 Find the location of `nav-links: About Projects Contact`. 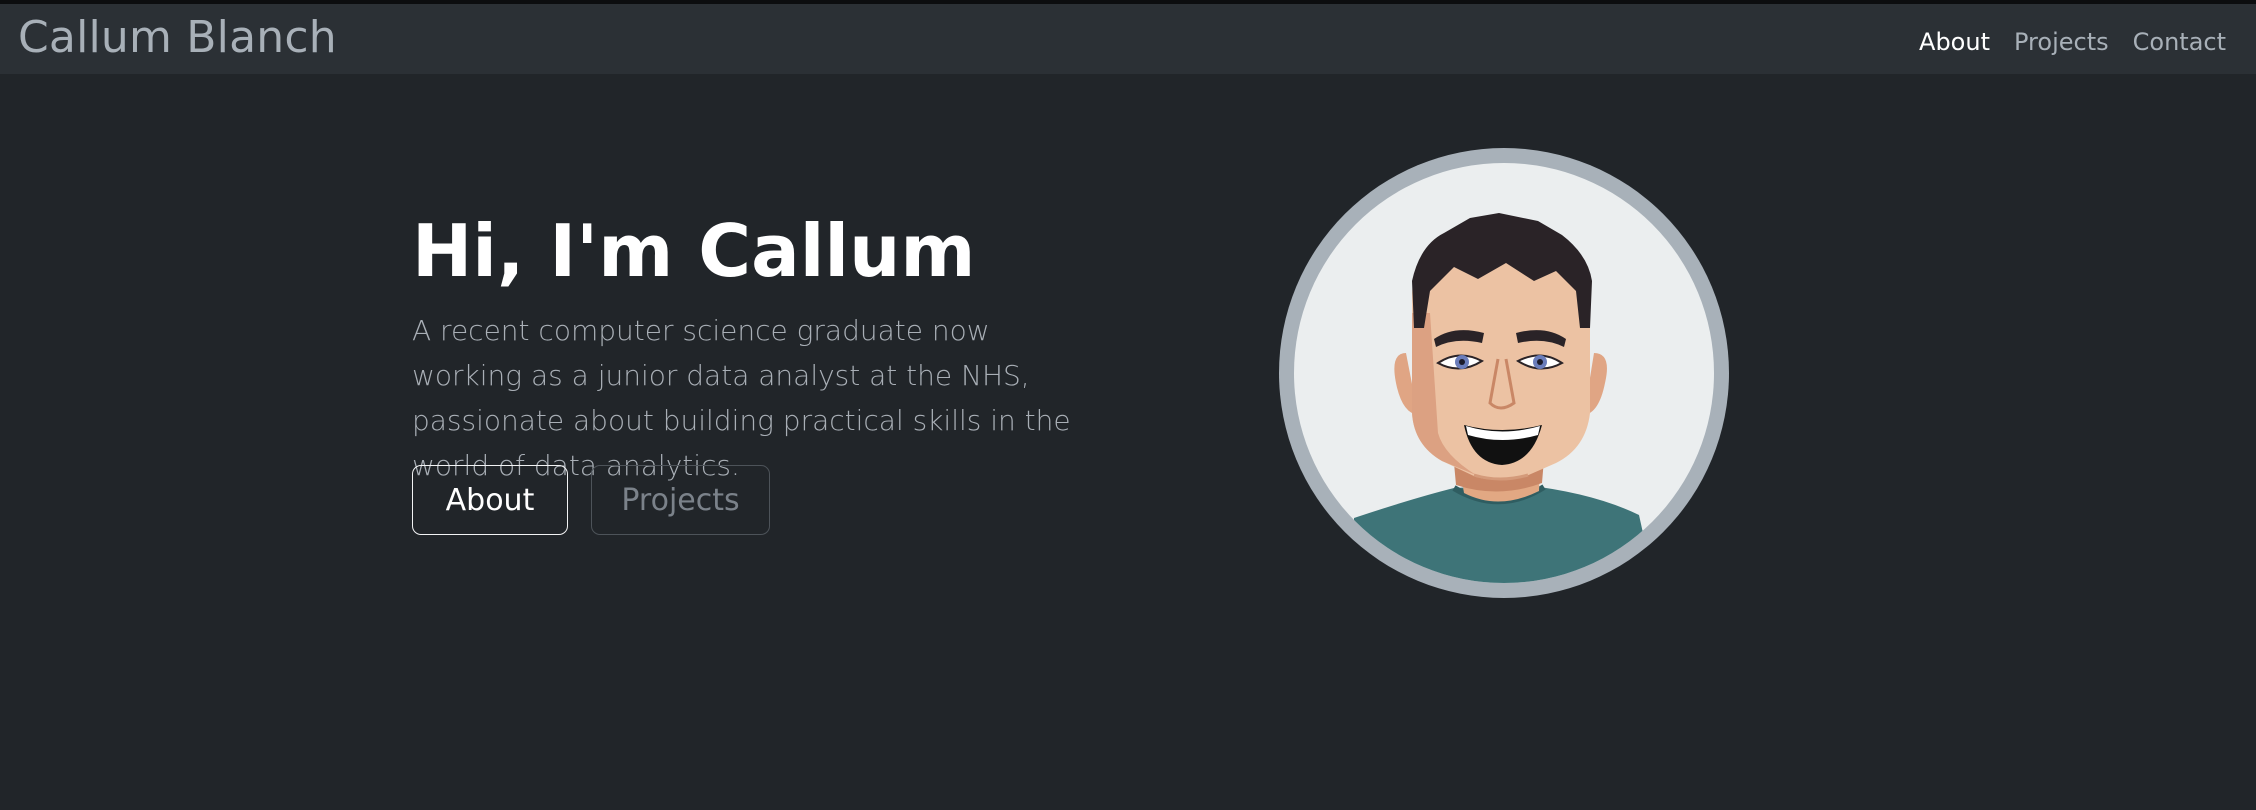

nav-links: About Projects Contact is located at coordinates (2072, 42).